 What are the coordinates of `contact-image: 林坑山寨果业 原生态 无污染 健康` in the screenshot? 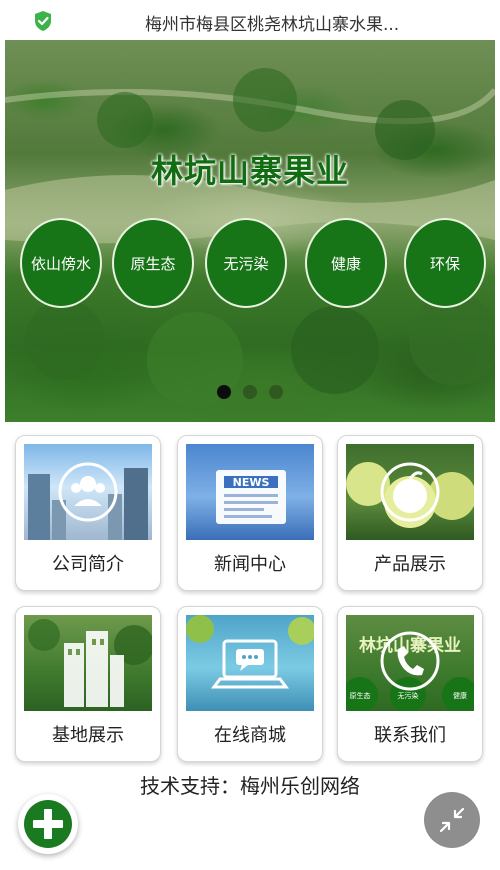 It's located at (410, 663).